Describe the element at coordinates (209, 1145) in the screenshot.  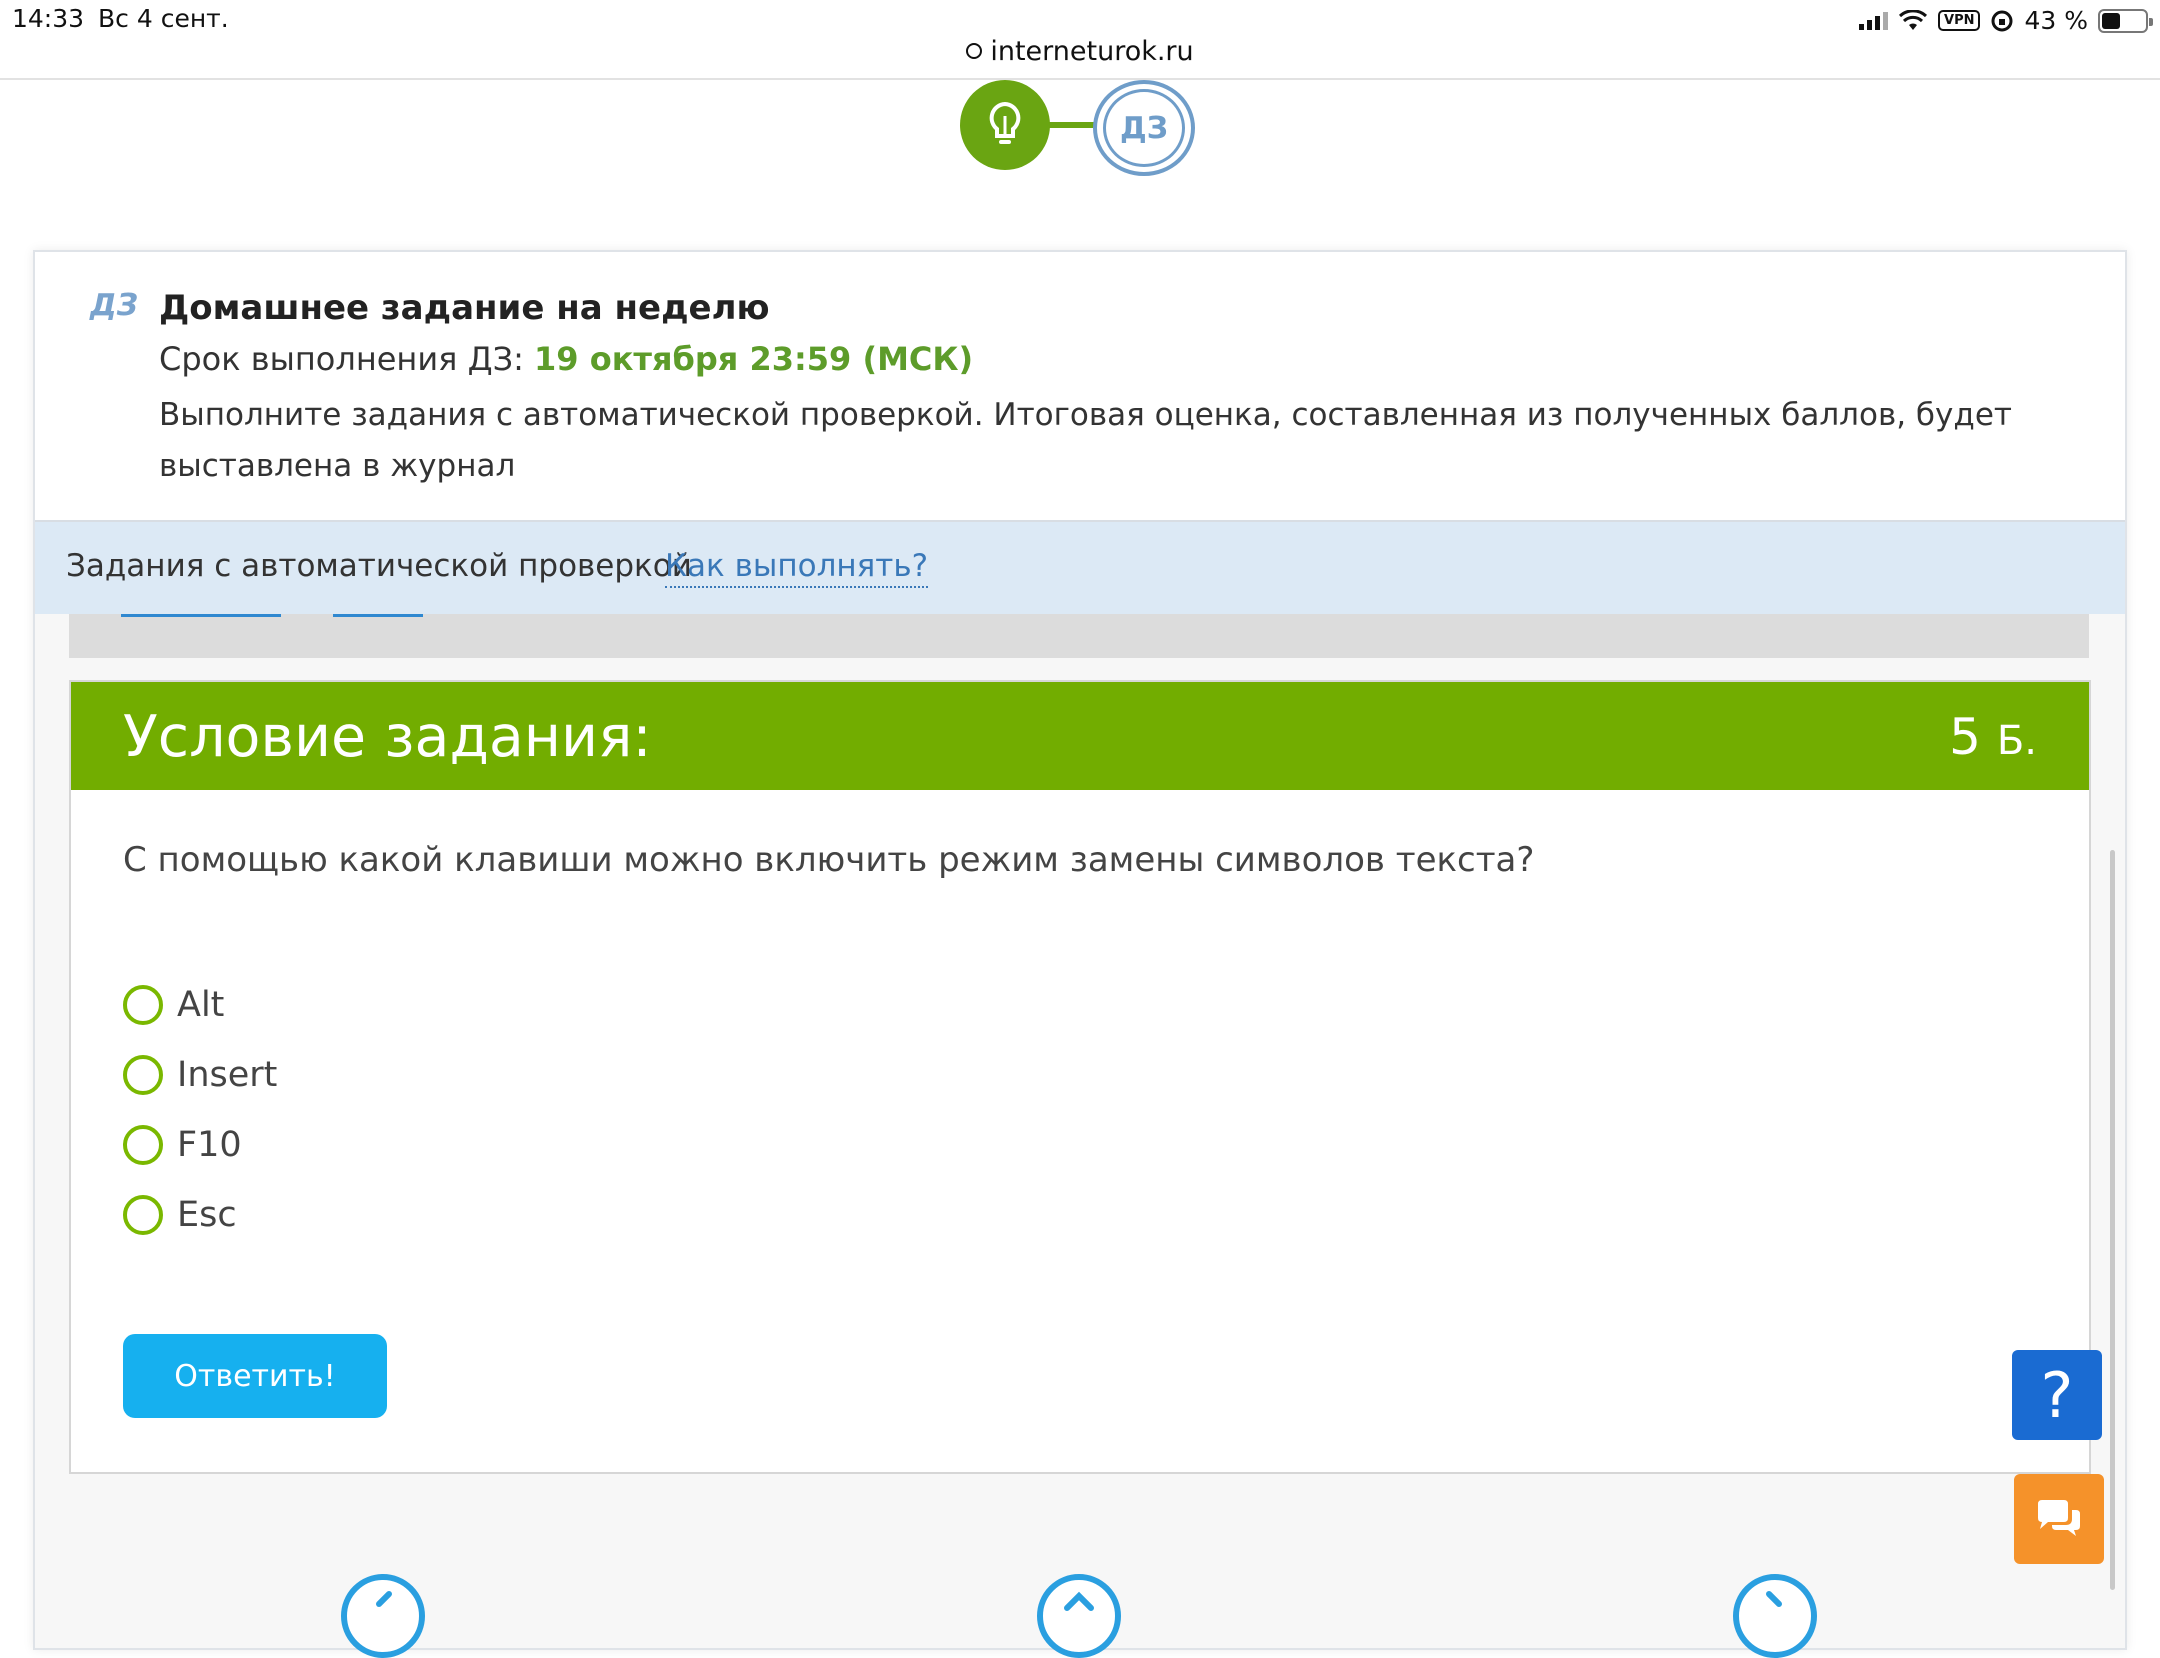
I see `option-label: F10` at that location.